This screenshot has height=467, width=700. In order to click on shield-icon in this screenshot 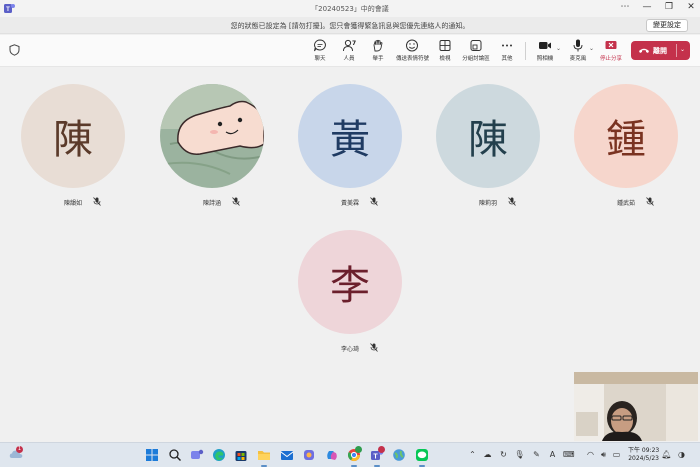, I will do `click(14, 50)`.